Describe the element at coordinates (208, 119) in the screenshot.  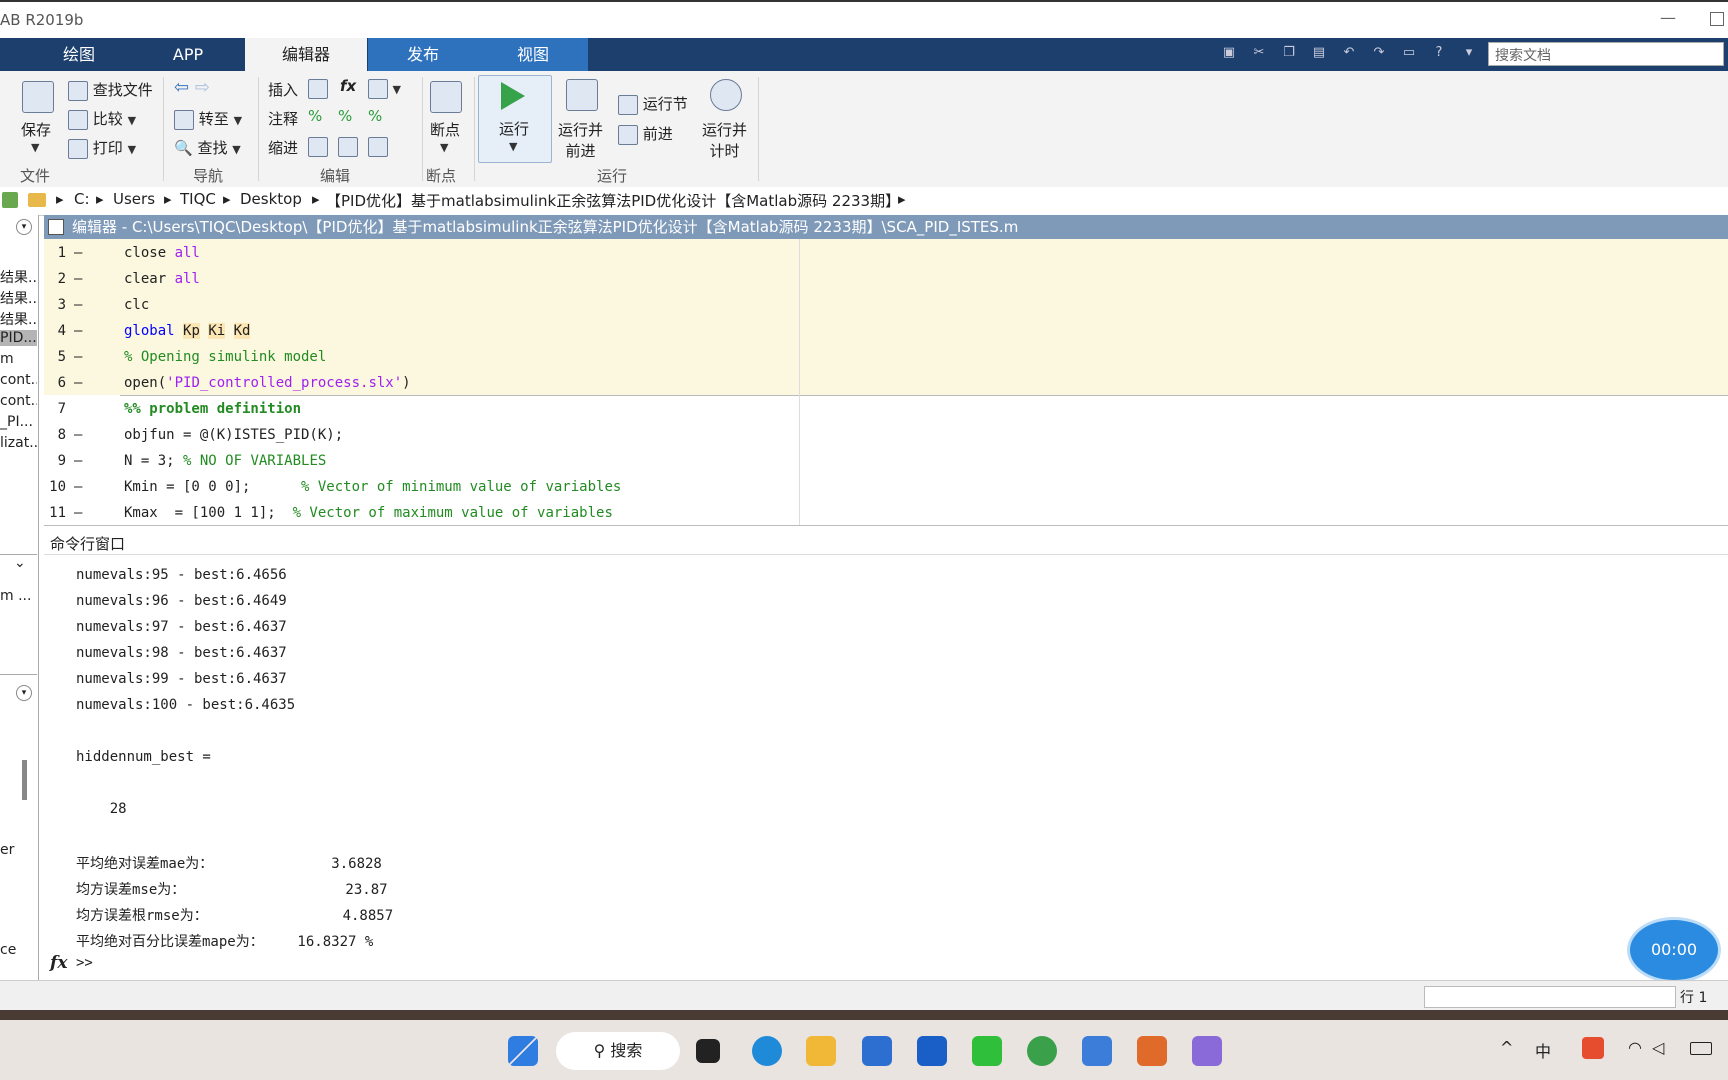
I see `goto-button: 转至 ▼` at that location.